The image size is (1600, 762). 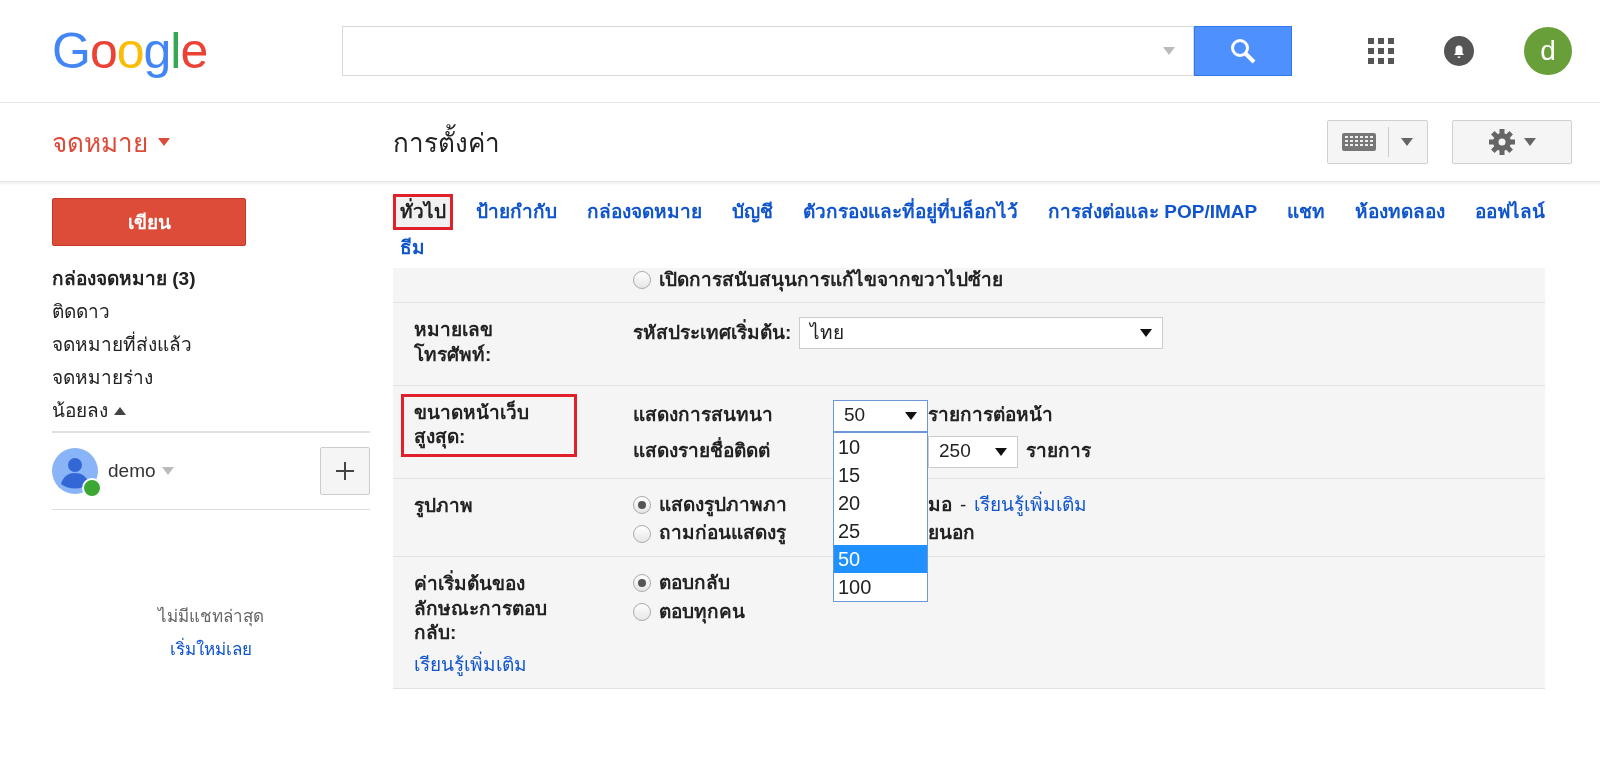 I want to click on setting-label: รูปภาพ, so click(x=443, y=506).